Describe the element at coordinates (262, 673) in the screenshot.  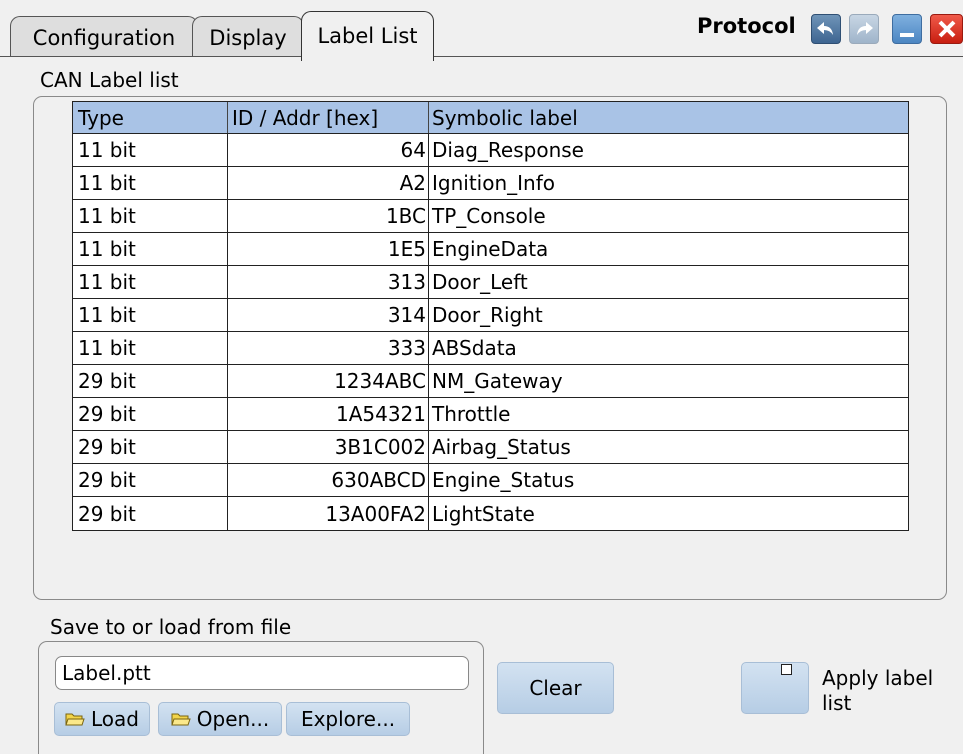
I see `filename-input` at that location.